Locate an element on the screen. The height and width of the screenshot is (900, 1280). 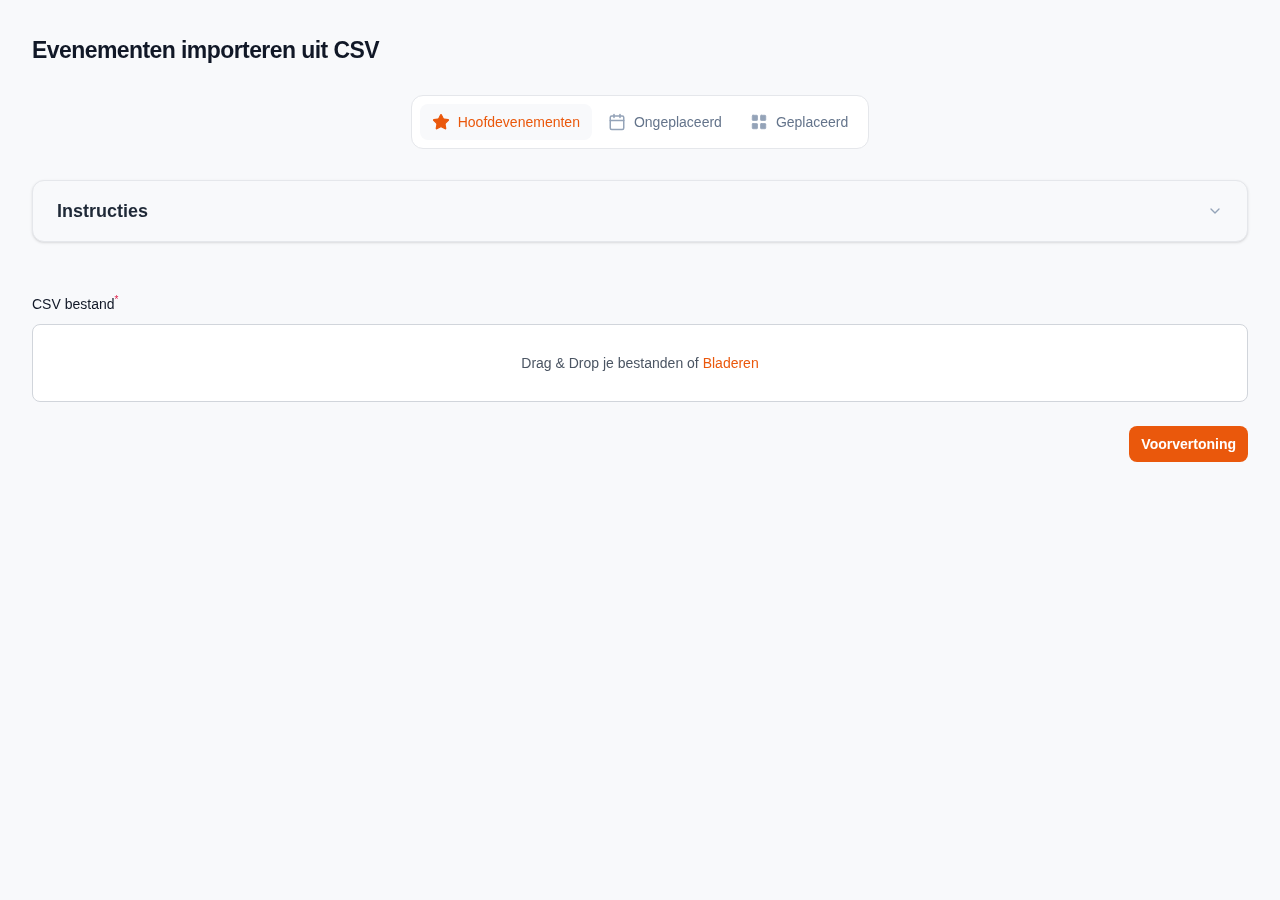
grid-icon is located at coordinates (758, 122).